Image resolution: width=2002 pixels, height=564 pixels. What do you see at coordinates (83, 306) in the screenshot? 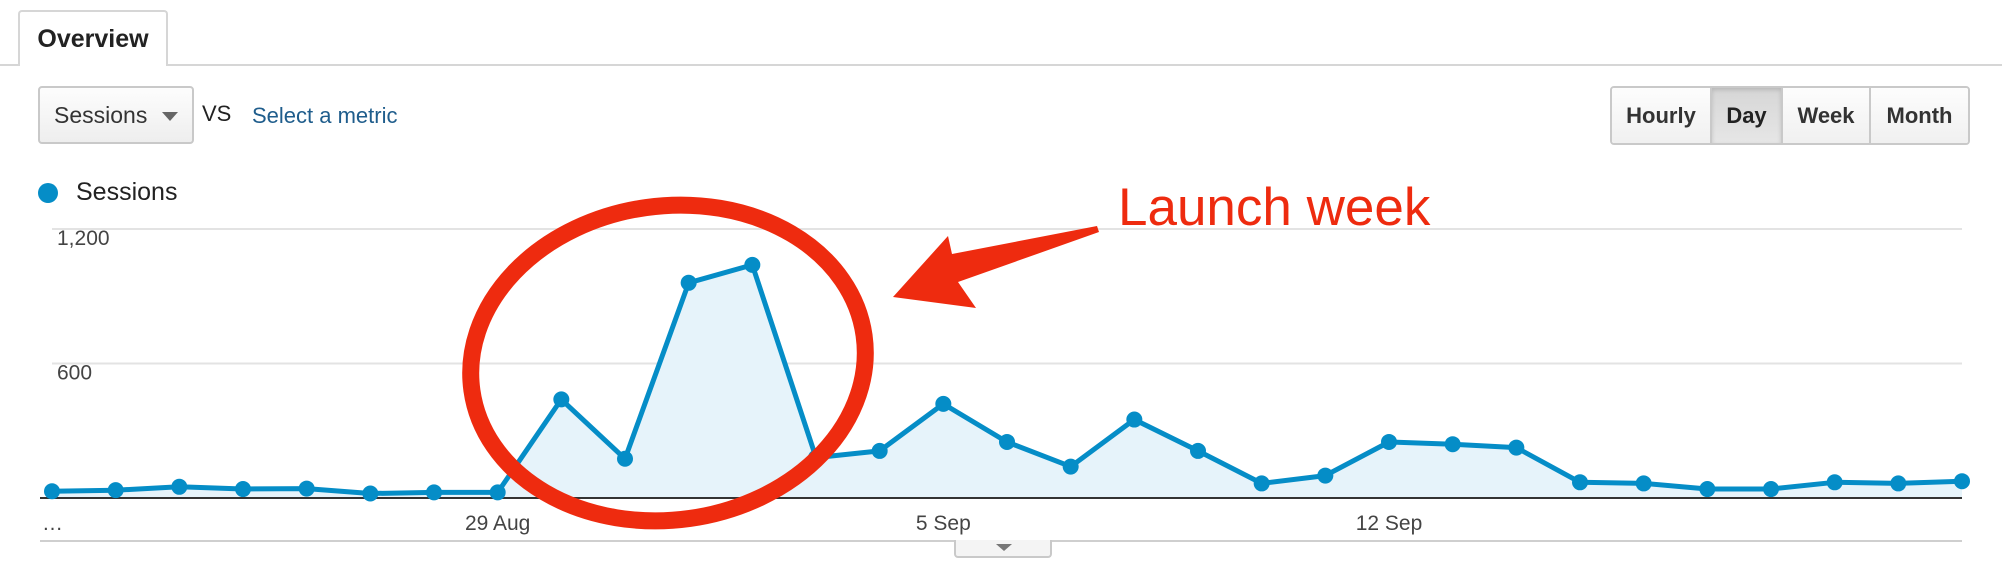
I see `y-axis-labels: 1,200 600` at bounding box center [83, 306].